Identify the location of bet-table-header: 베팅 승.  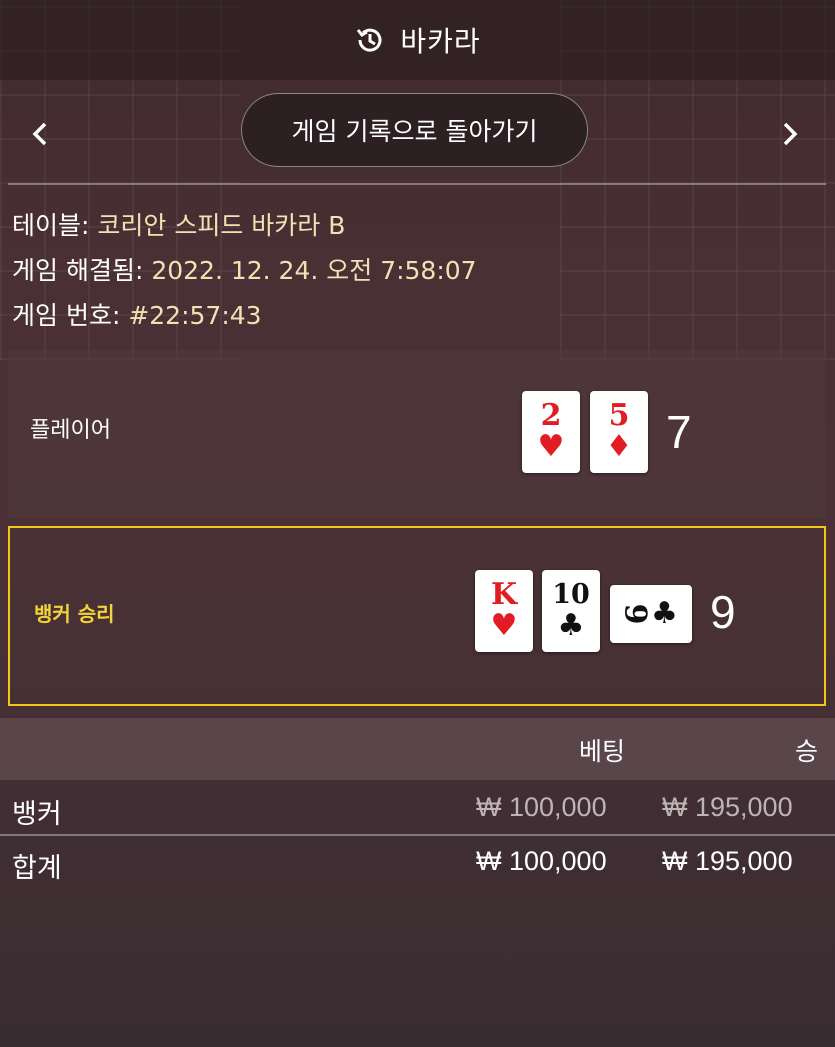
(417, 749).